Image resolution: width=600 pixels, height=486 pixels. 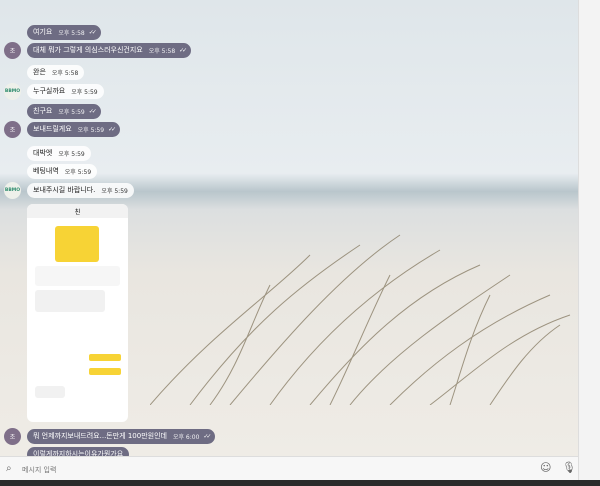 I want to click on message-time: 오후 6:00, so click(x=186, y=437).